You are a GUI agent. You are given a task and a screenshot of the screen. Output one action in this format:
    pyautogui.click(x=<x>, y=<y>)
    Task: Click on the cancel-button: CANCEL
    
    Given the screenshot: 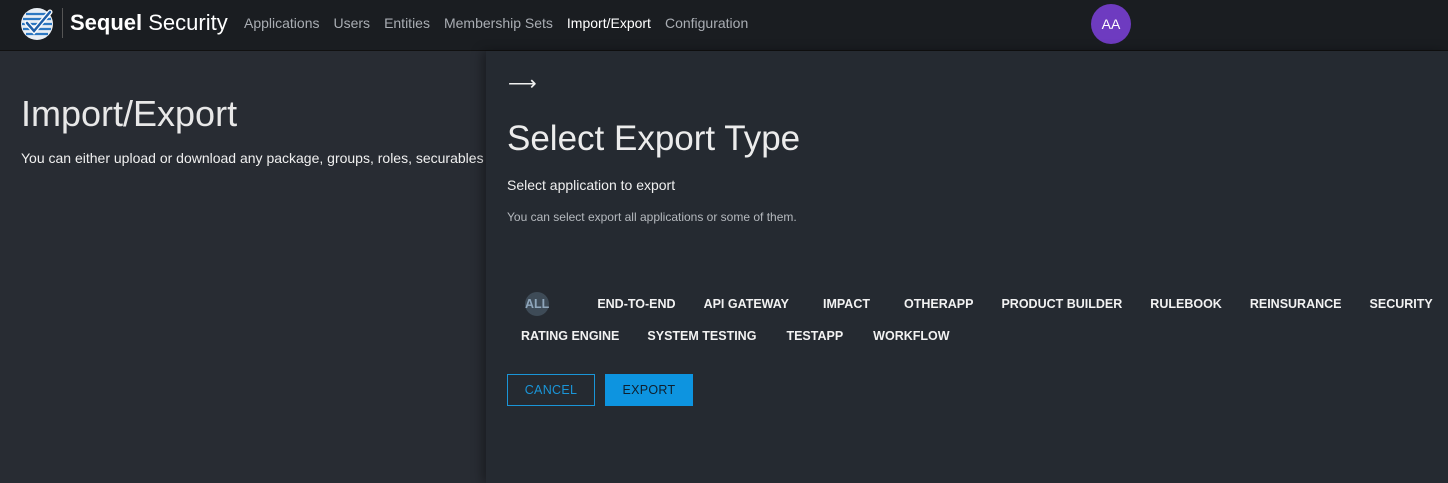 What is the action you would take?
    pyautogui.click(x=551, y=390)
    